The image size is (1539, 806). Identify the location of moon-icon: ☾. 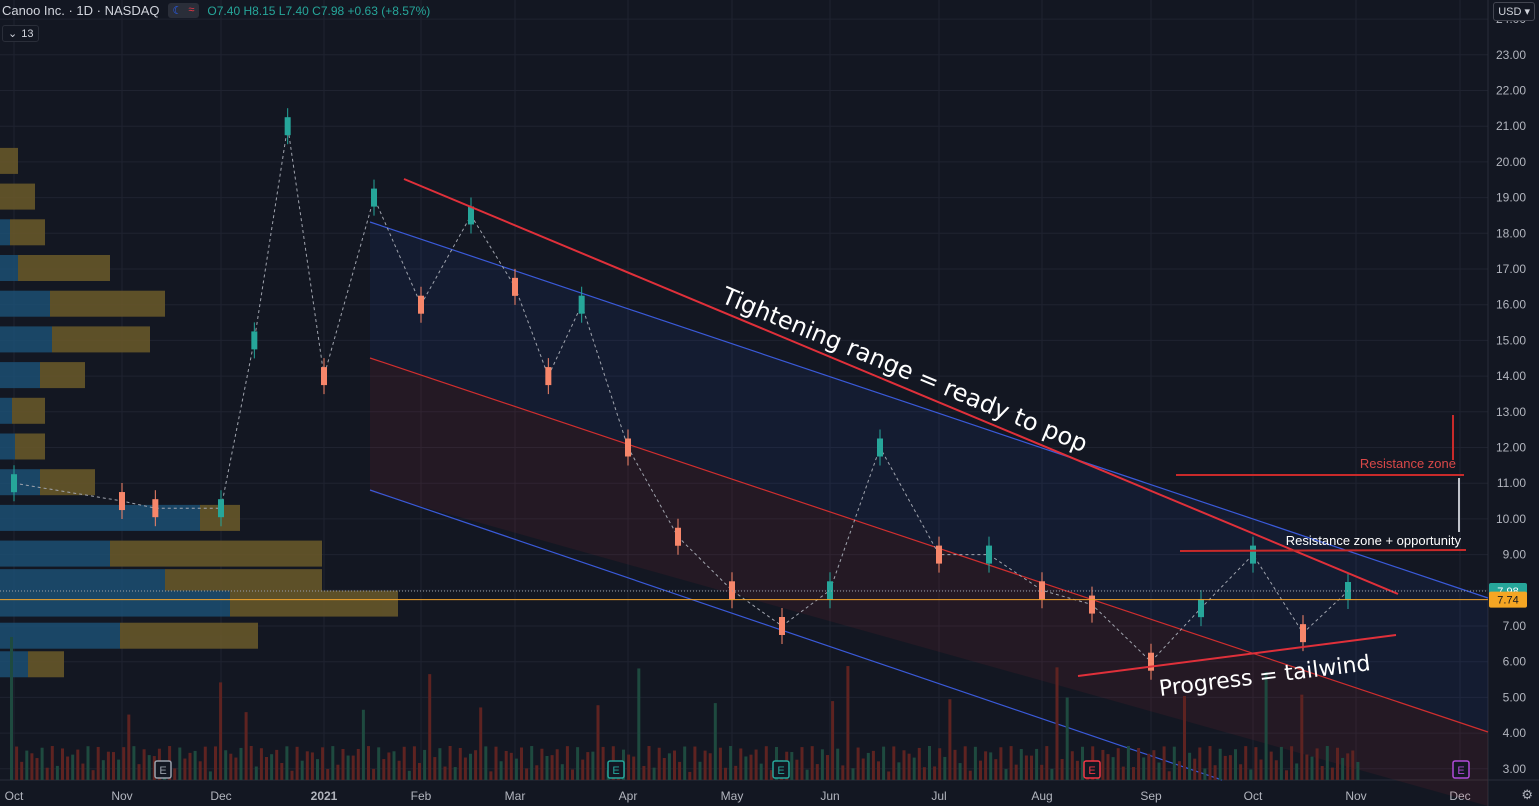
(178, 10).